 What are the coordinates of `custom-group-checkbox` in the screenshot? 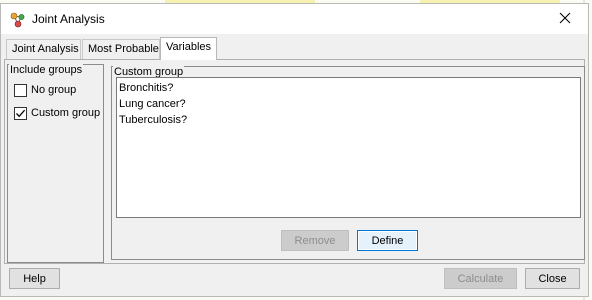 It's located at (20, 113).